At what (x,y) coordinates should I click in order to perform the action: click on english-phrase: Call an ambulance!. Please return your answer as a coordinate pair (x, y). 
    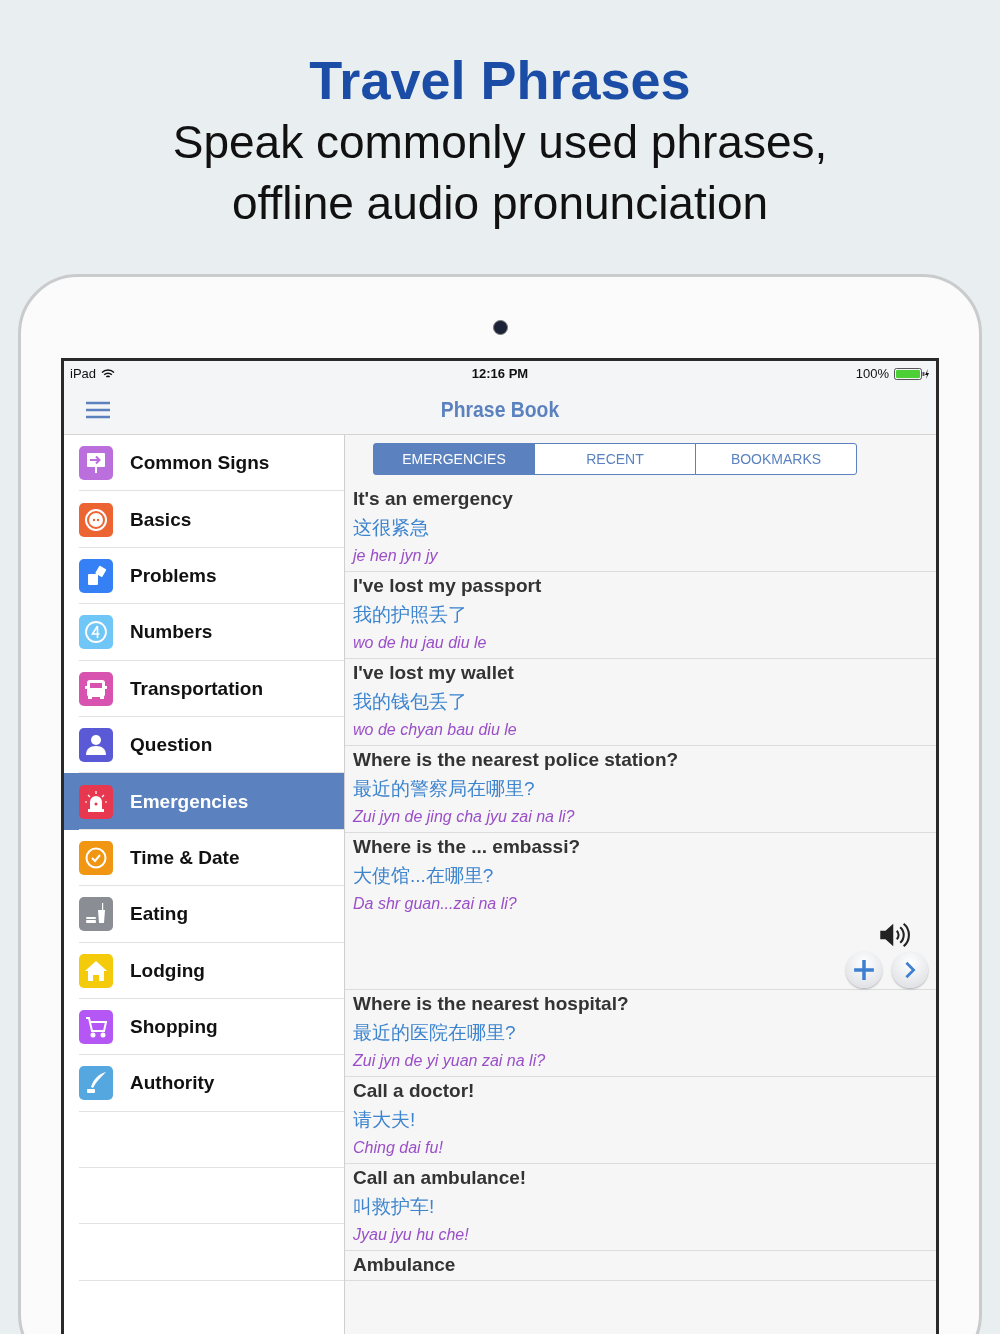
    Looking at the image, I should click on (440, 1178).